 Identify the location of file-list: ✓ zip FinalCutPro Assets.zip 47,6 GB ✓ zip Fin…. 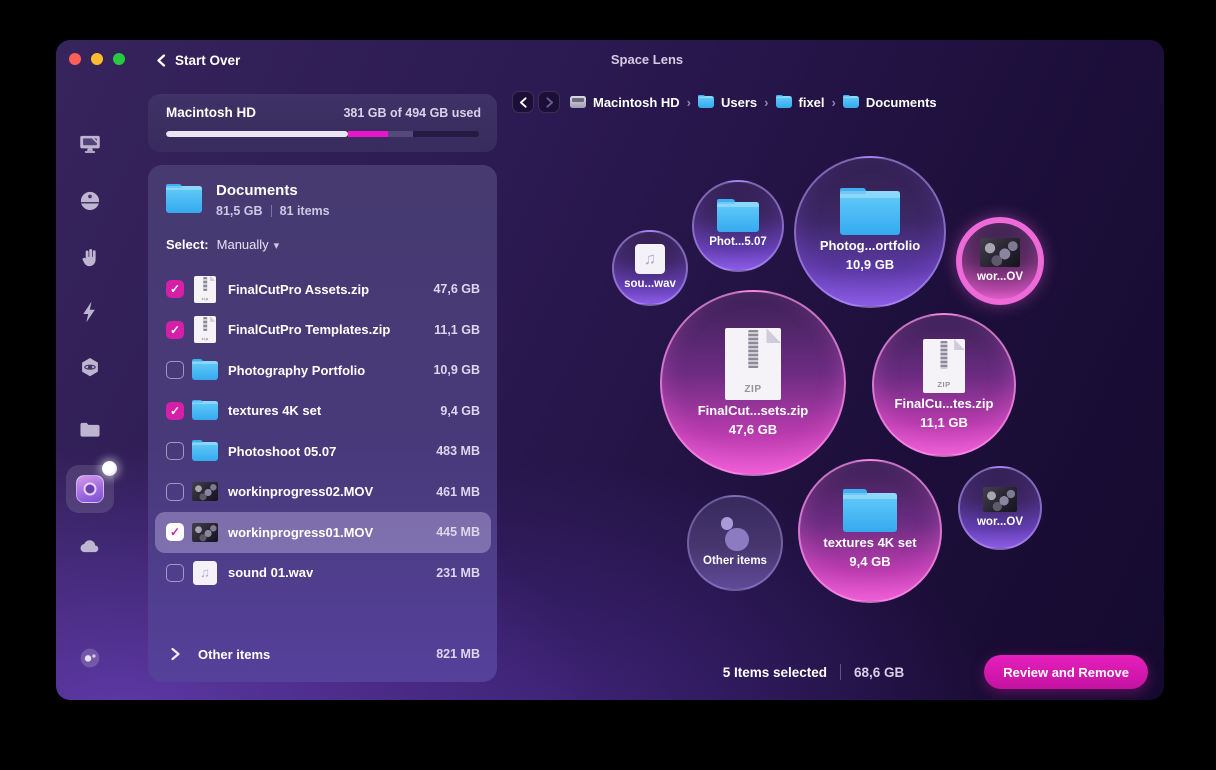
(323, 431).